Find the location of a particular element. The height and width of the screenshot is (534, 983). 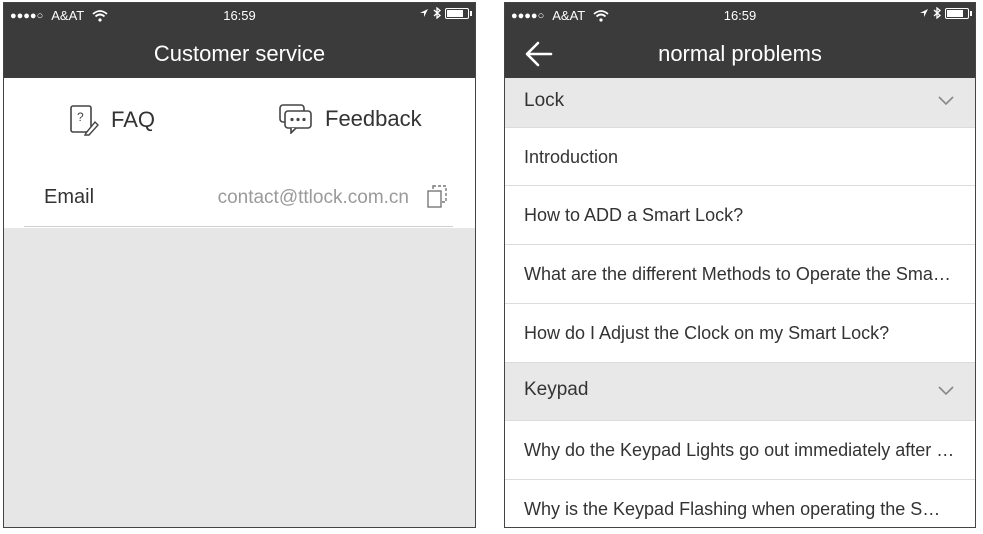

nav-bar: normal problems is located at coordinates (740, 53).